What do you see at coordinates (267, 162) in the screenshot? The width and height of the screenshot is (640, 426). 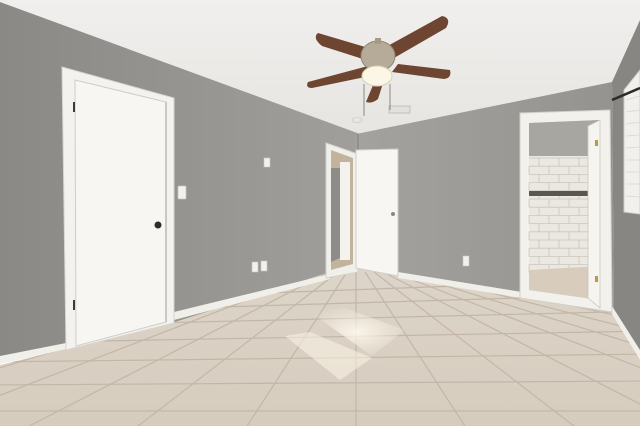 I see `thermostat-plate` at bounding box center [267, 162].